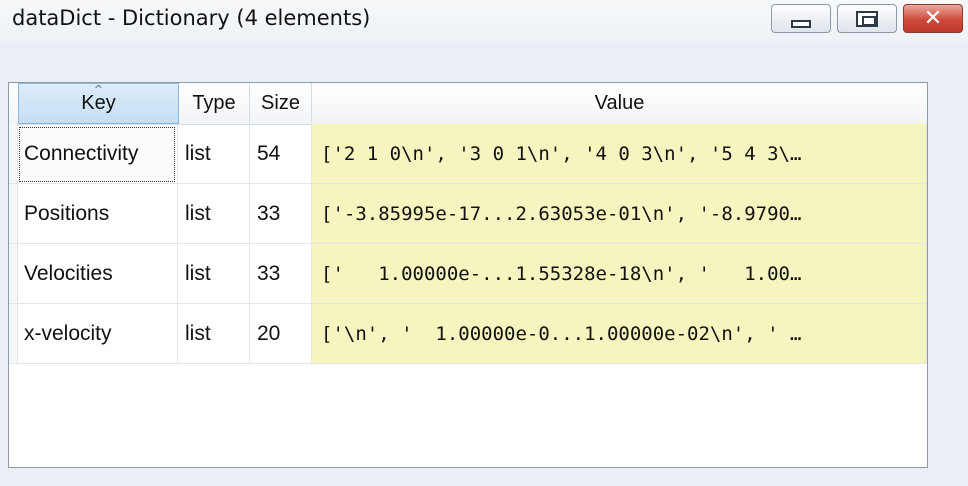 The height and width of the screenshot is (486, 968). What do you see at coordinates (98, 103) in the screenshot?
I see `column-header-key: ^ Key` at bounding box center [98, 103].